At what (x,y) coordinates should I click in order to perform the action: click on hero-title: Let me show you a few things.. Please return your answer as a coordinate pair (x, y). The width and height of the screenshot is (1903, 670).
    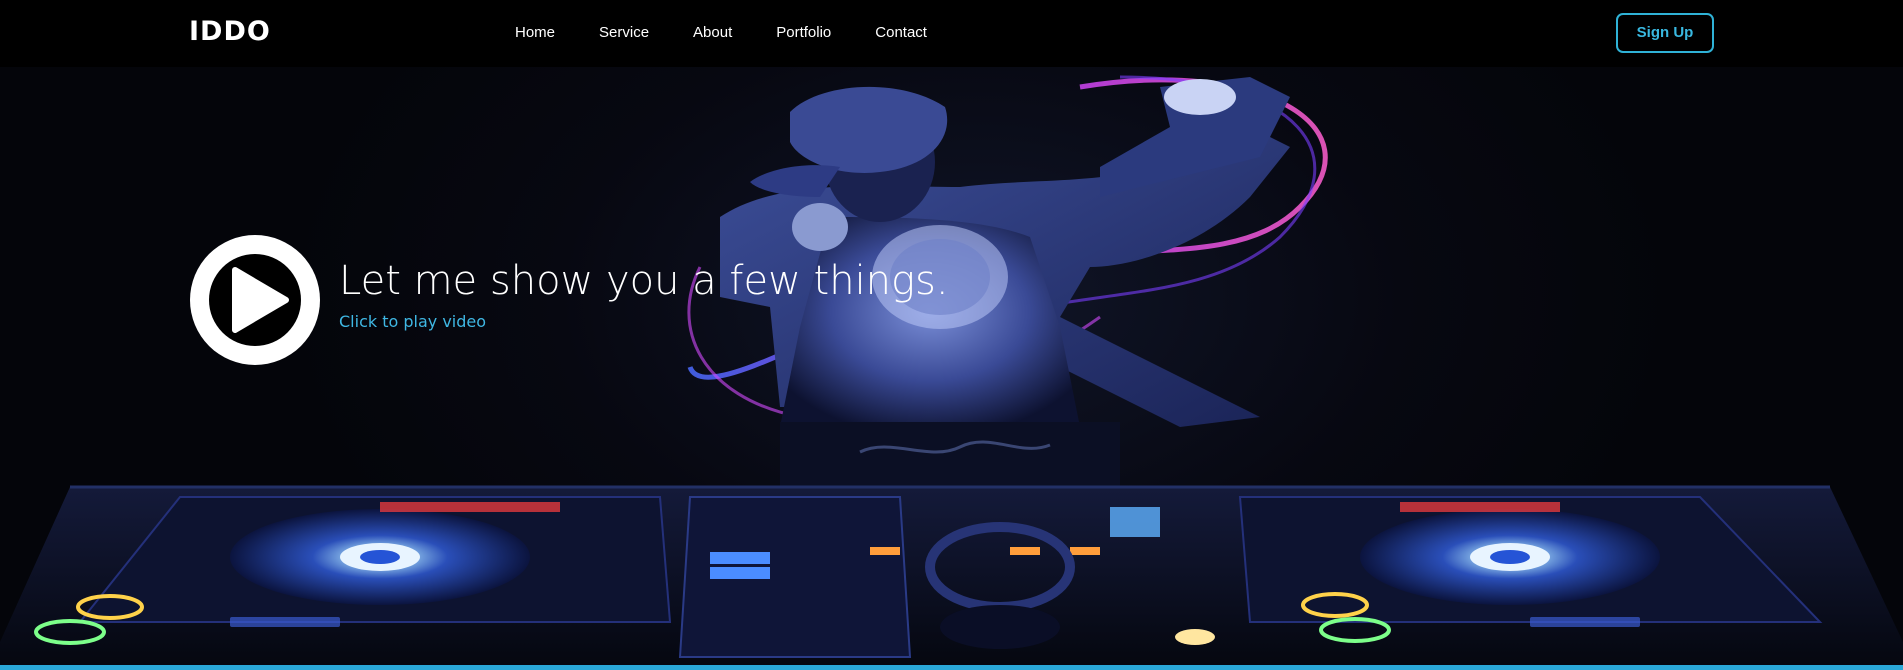
    Looking at the image, I should click on (644, 281).